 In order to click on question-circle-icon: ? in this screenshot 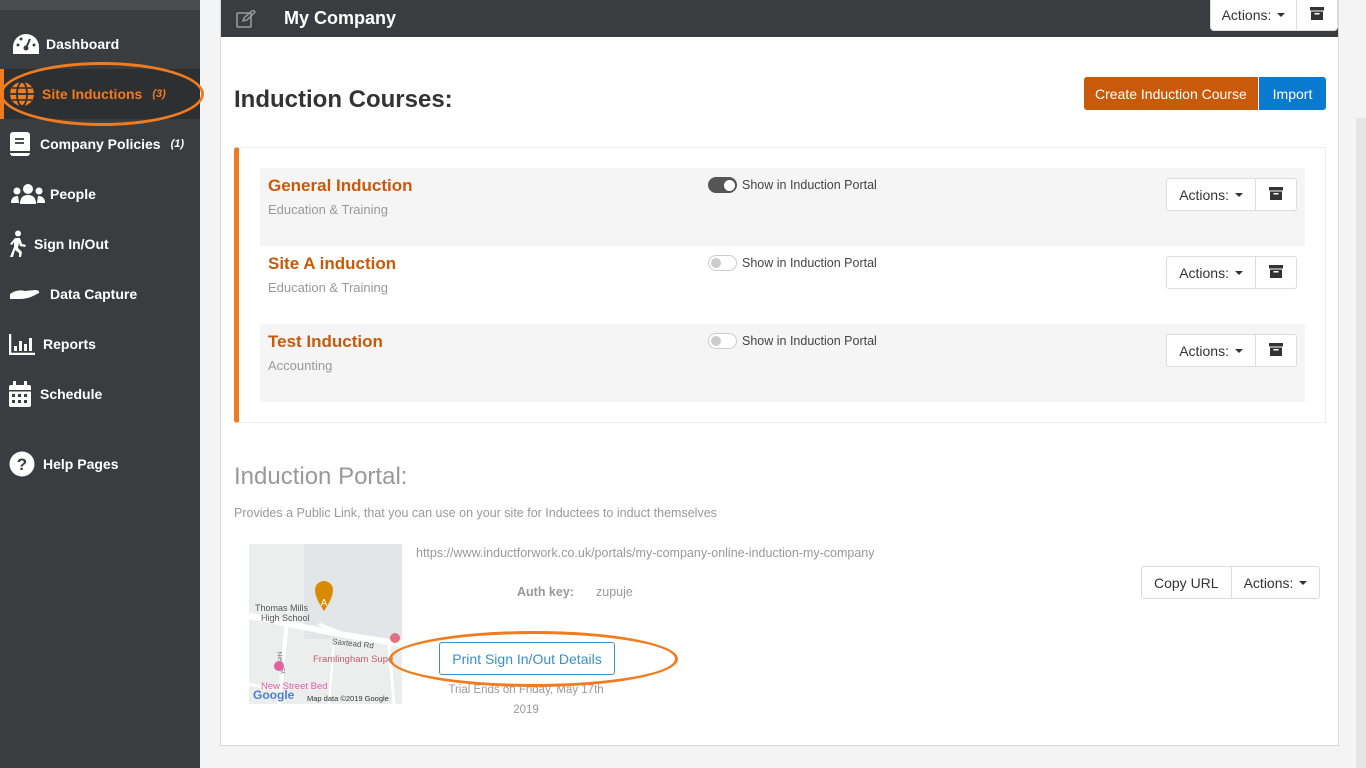, I will do `click(21, 464)`.